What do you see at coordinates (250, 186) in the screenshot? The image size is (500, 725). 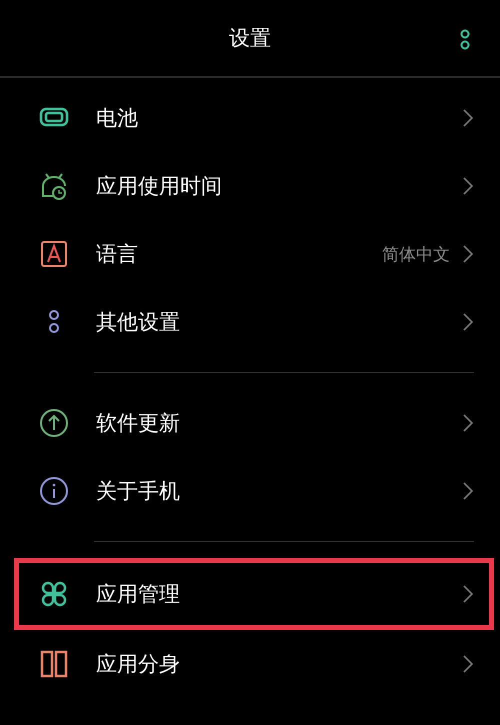 I see `settings-item: 应用使用时间` at bounding box center [250, 186].